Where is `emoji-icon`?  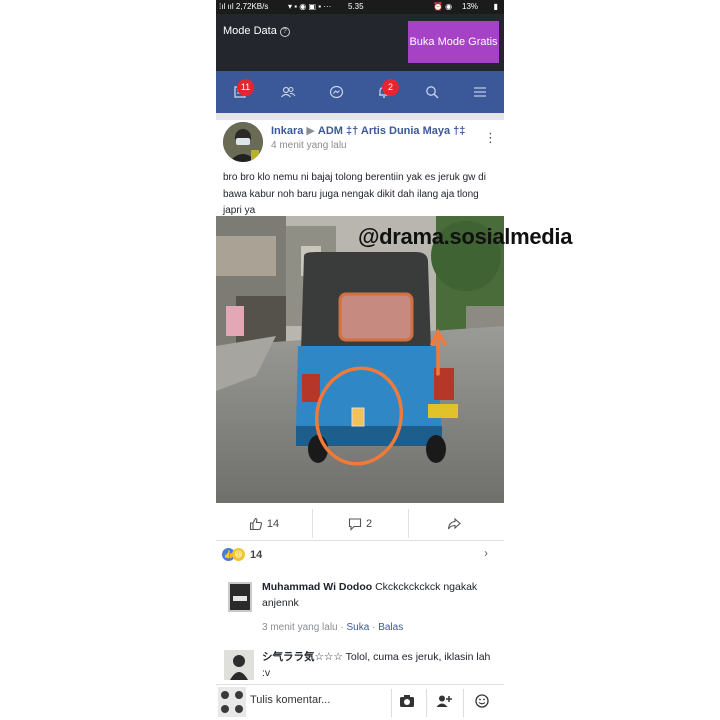 emoji-icon is located at coordinates (482, 702).